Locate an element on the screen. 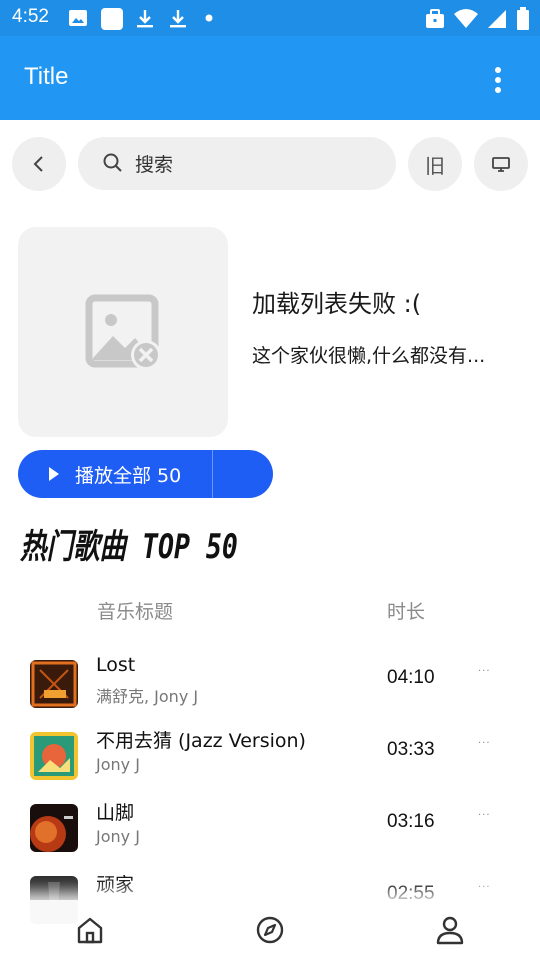  play-all-label: 播放全部 50 is located at coordinates (128, 476).